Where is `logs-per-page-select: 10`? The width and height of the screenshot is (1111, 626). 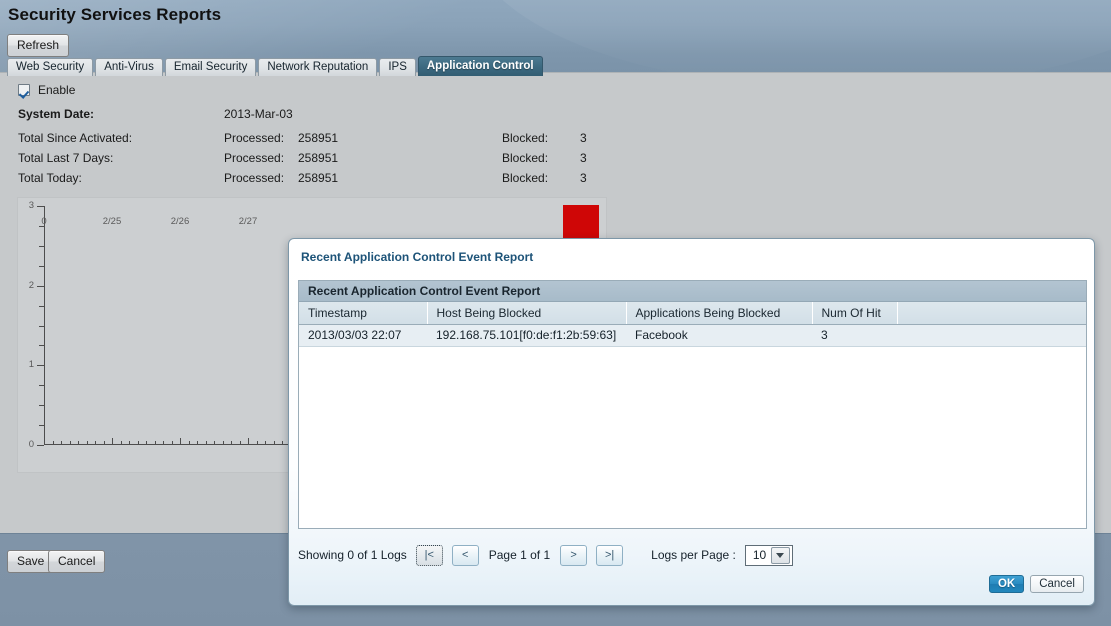 logs-per-page-select: 10 is located at coordinates (769, 555).